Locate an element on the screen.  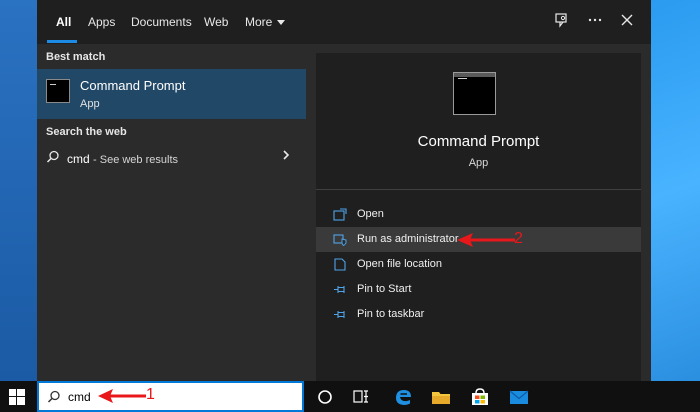
command-prompt-large-icon is located at coordinates (474, 93).